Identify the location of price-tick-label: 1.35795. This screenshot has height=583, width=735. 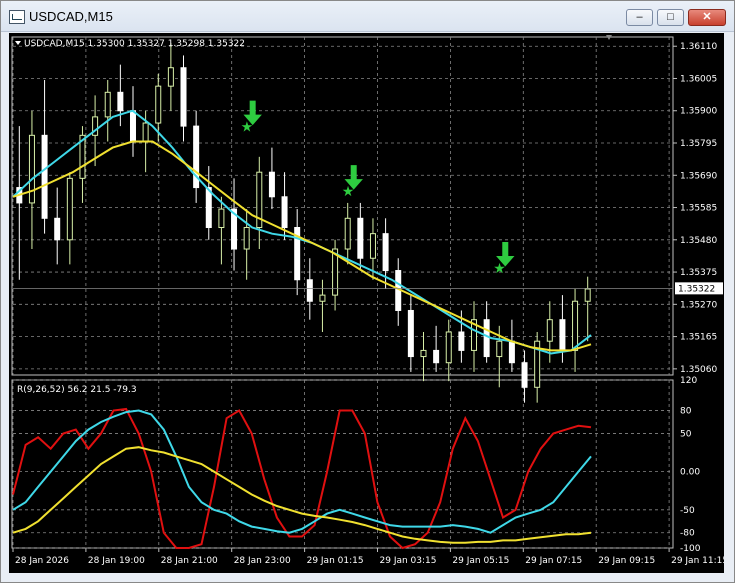
(698, 144).